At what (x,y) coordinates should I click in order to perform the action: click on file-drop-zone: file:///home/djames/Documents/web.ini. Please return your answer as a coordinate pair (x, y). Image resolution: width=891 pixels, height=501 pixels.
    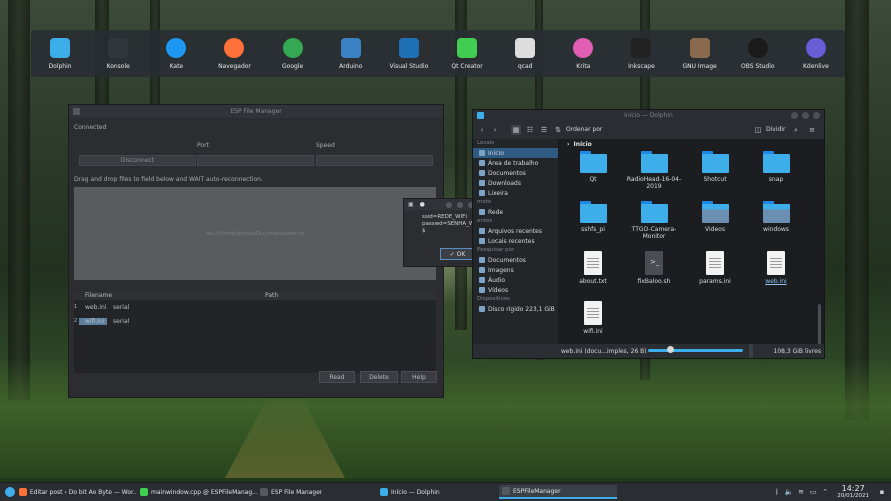
    Looking at the image, I should click on (255, 233).